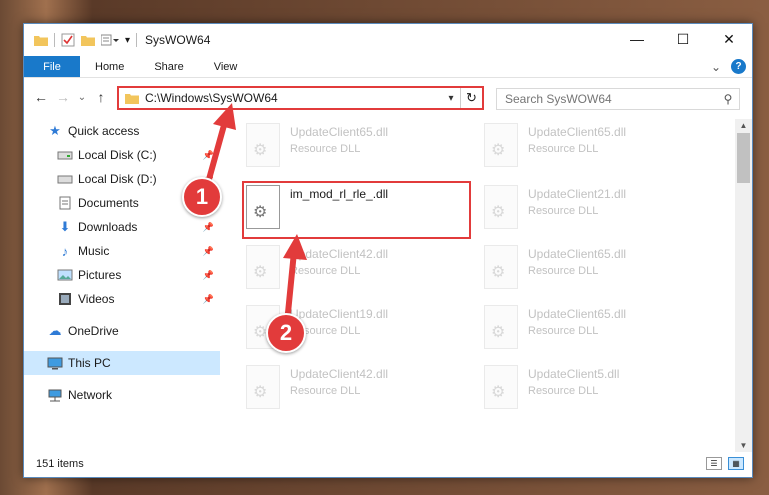  What do you see at coordinates (178, 40) in the screenshot?
I see `window-title: SysWOW64` at bounding box center [178, 40].